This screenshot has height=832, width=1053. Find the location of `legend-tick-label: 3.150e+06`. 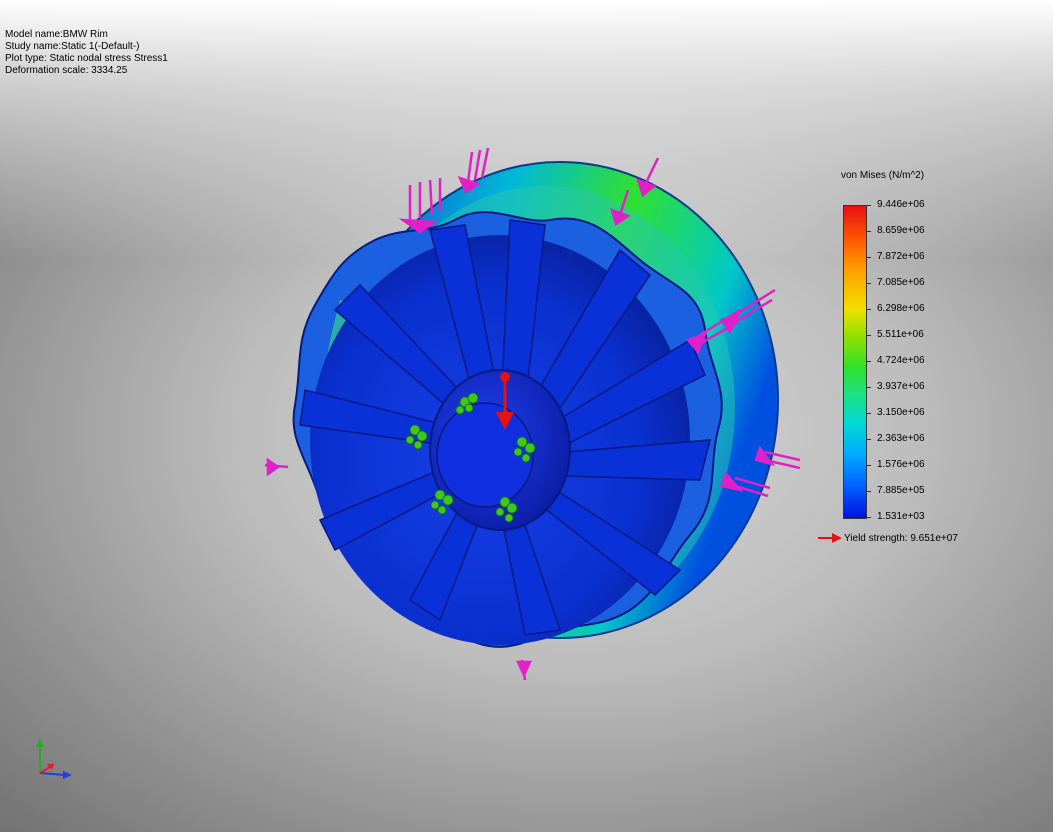

legend-tick-label: 3.150e+06 is located at coordinates (901, 412).